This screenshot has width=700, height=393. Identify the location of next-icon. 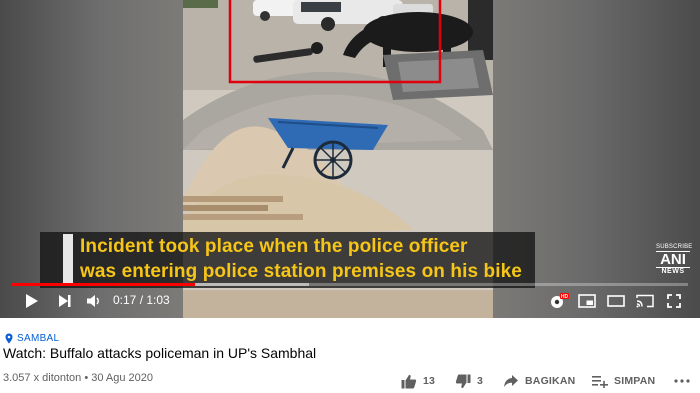
(65, 301).